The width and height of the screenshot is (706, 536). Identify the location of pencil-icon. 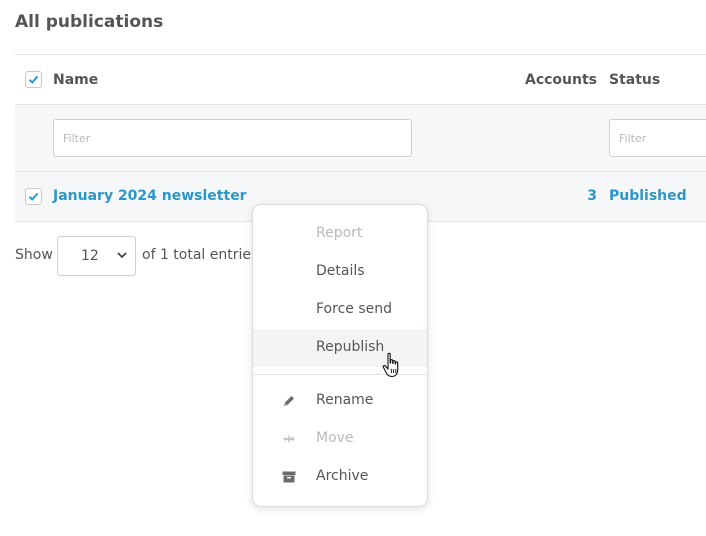
(289, 401).